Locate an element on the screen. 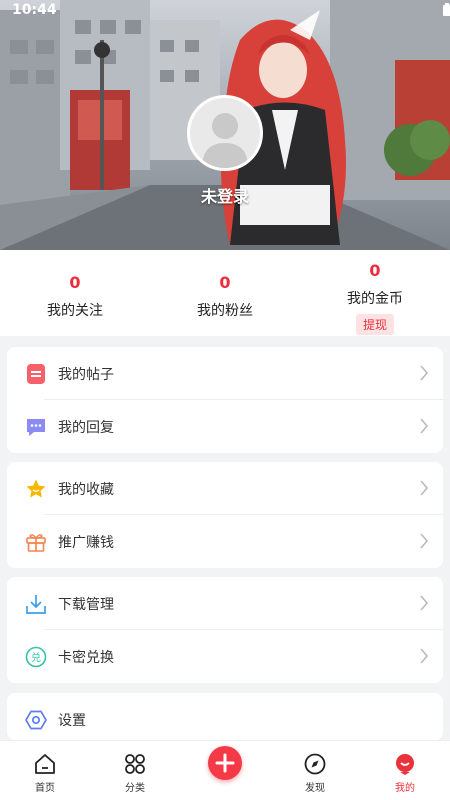 The height and width of the screenshot is (800, 450). stat-coins: 0 我的金币 提现 is located at coordinates (375, 298).